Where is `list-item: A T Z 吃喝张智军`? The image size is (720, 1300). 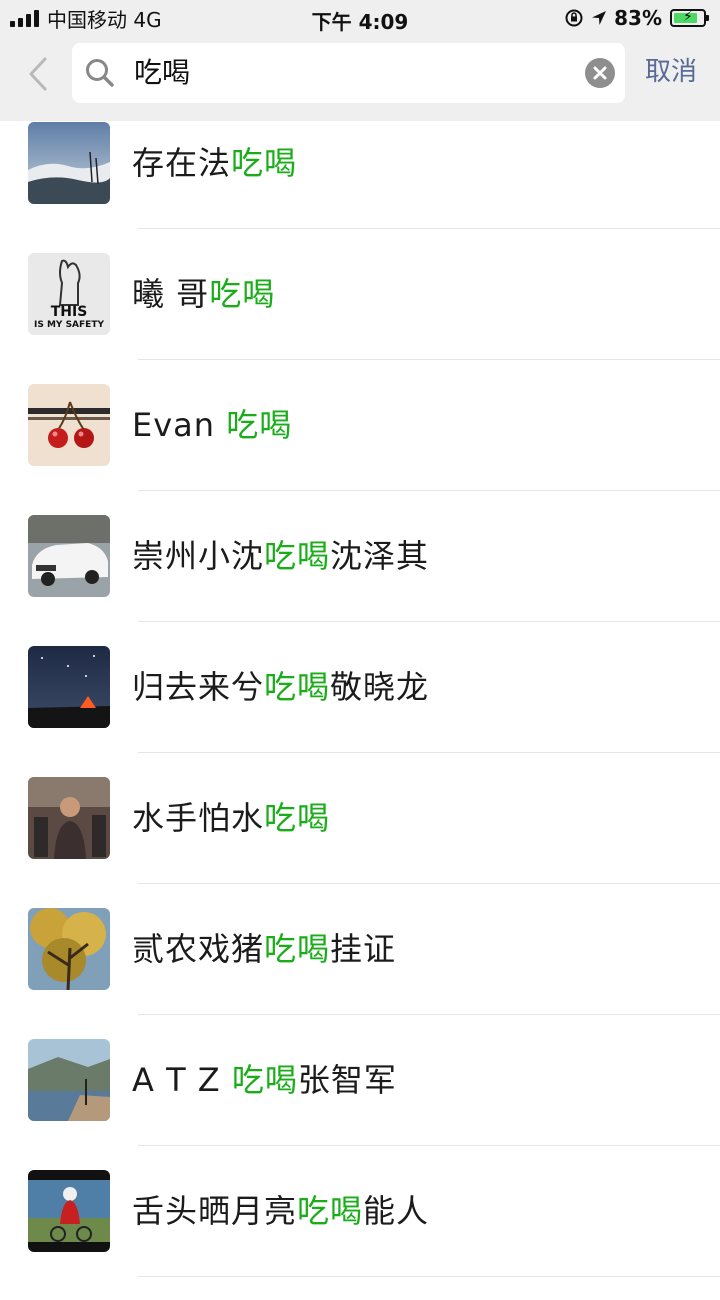
list-item: A T Z 吃喝张智军 is located at coordinates (360, 1103).